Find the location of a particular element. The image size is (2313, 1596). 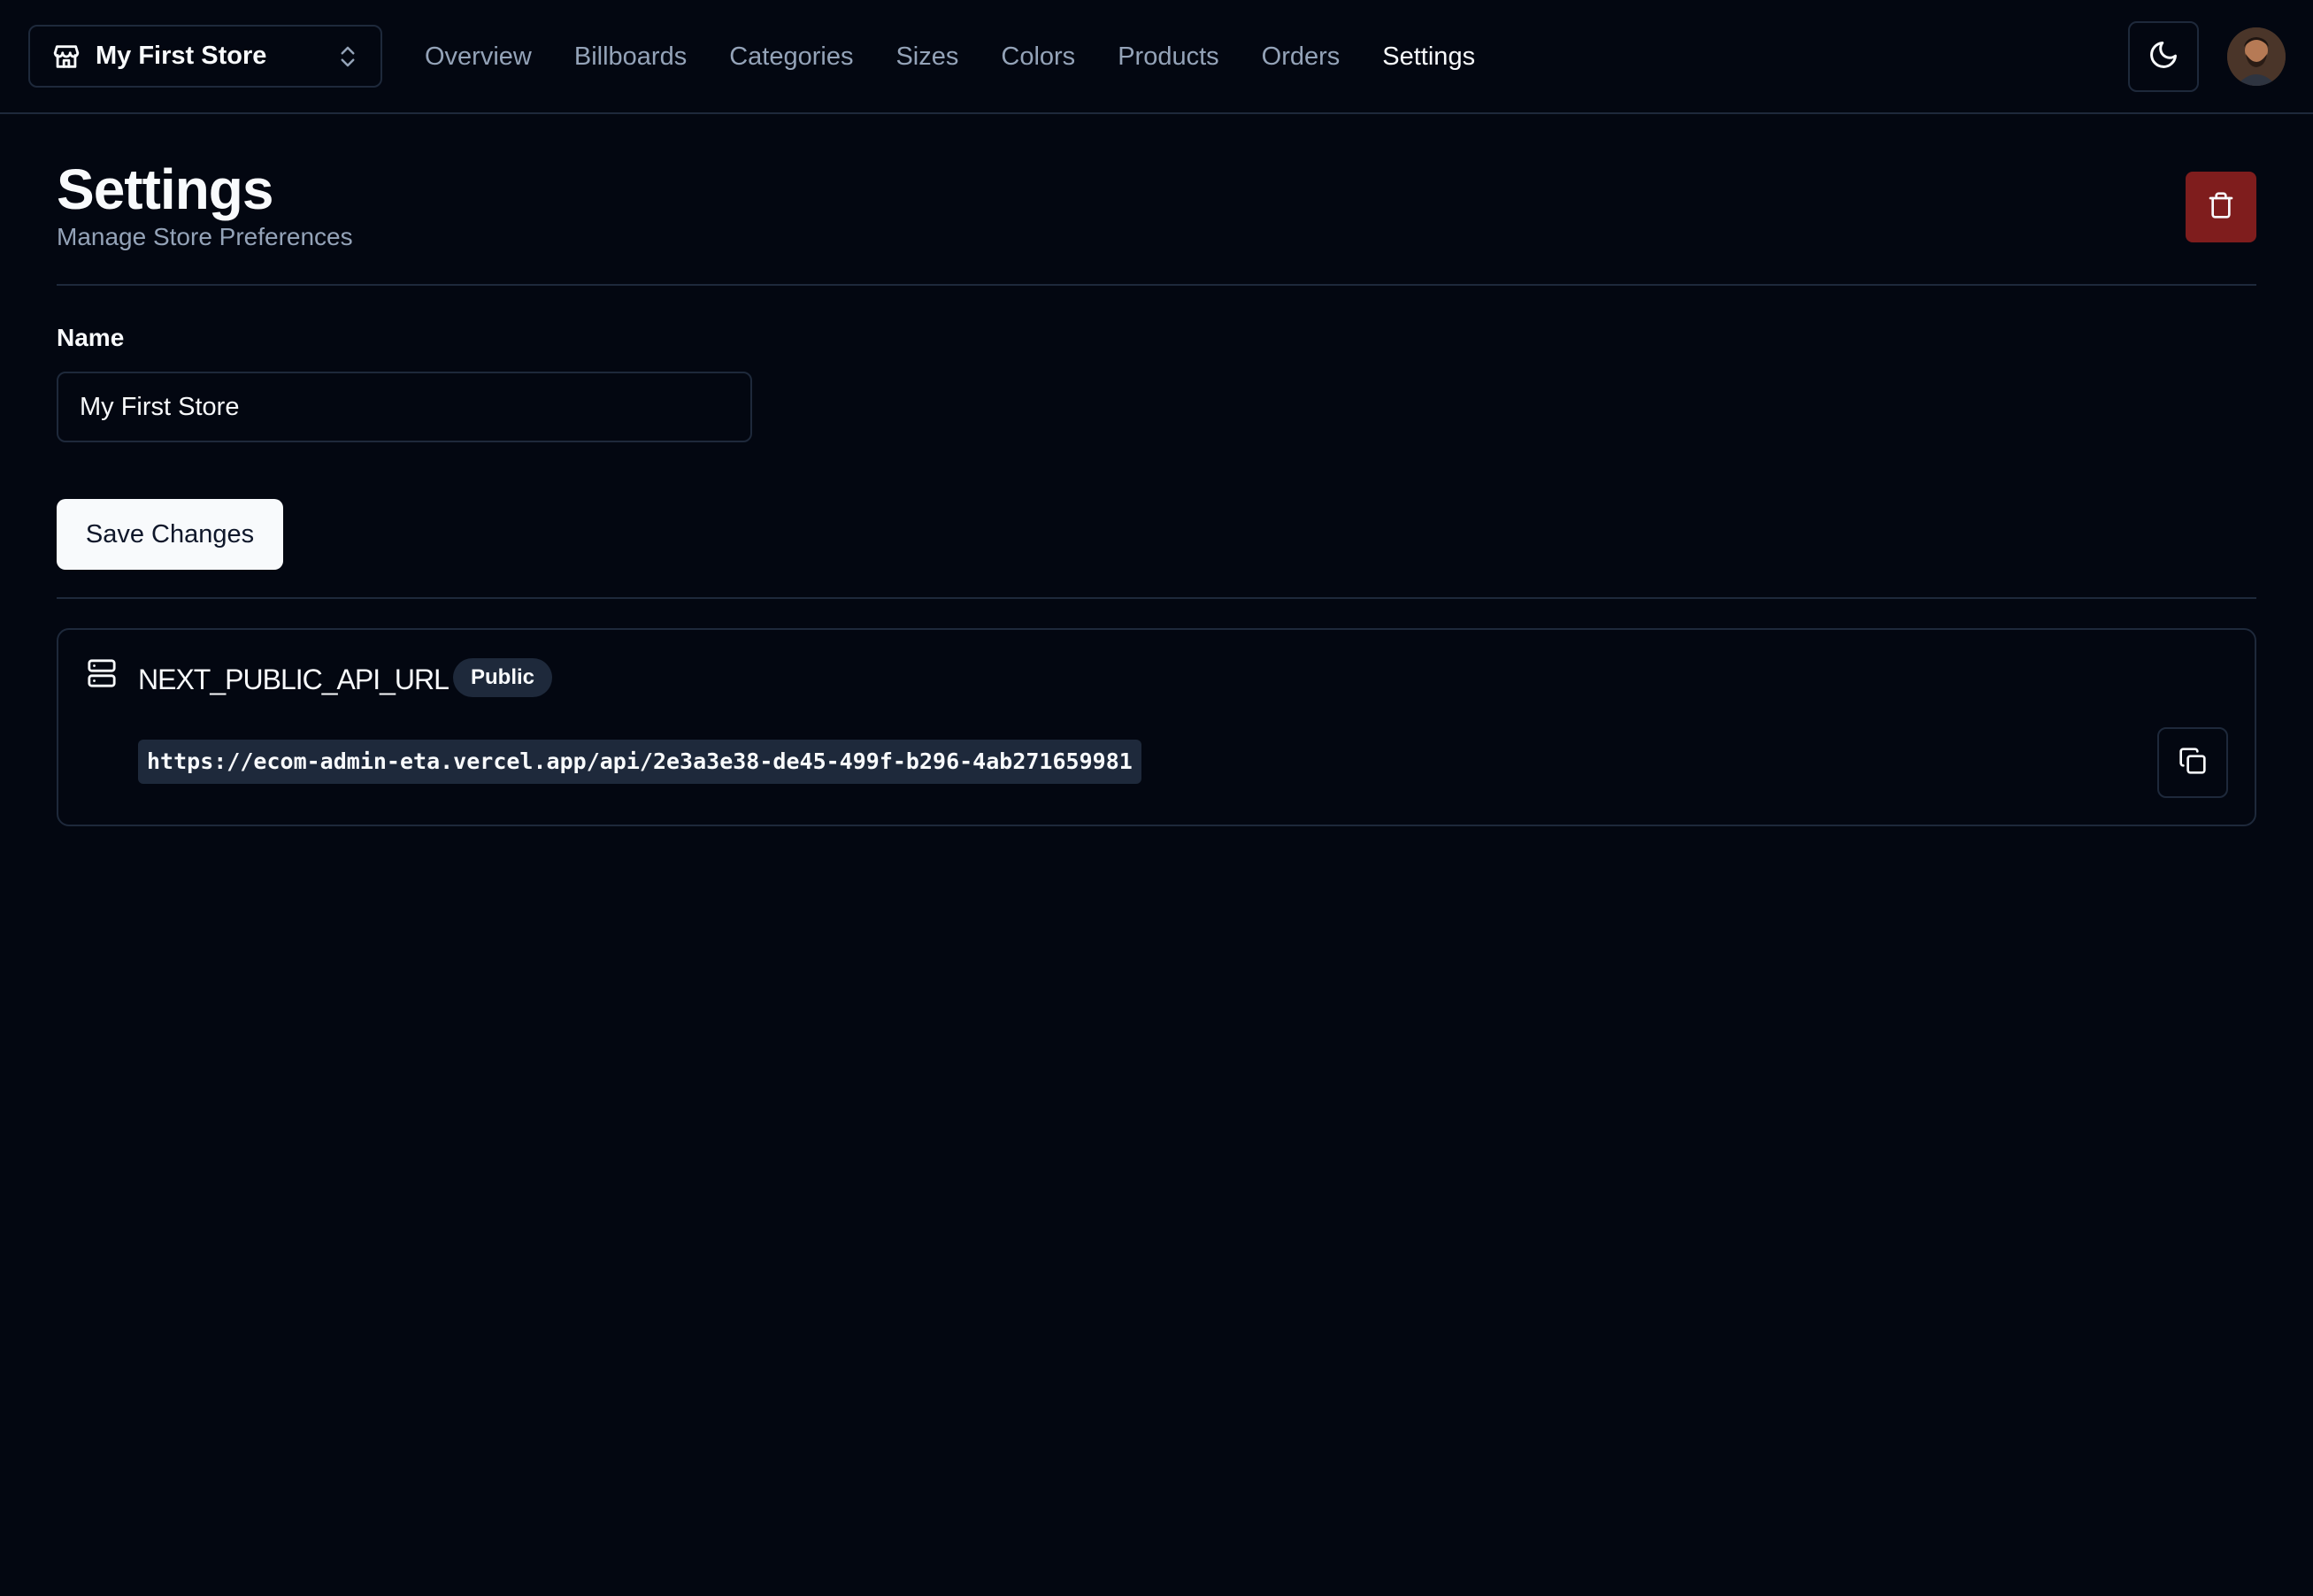

store-switcher-label: My First Store is located at coordinates (181, 56).